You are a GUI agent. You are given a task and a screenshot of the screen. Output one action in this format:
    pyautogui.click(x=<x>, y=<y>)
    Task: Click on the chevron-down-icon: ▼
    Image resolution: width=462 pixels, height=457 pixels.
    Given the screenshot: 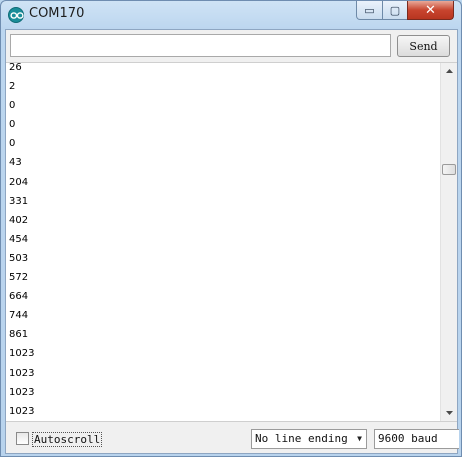 What is the action you would take?
    pyautogui.click(x=359, y=438)
    